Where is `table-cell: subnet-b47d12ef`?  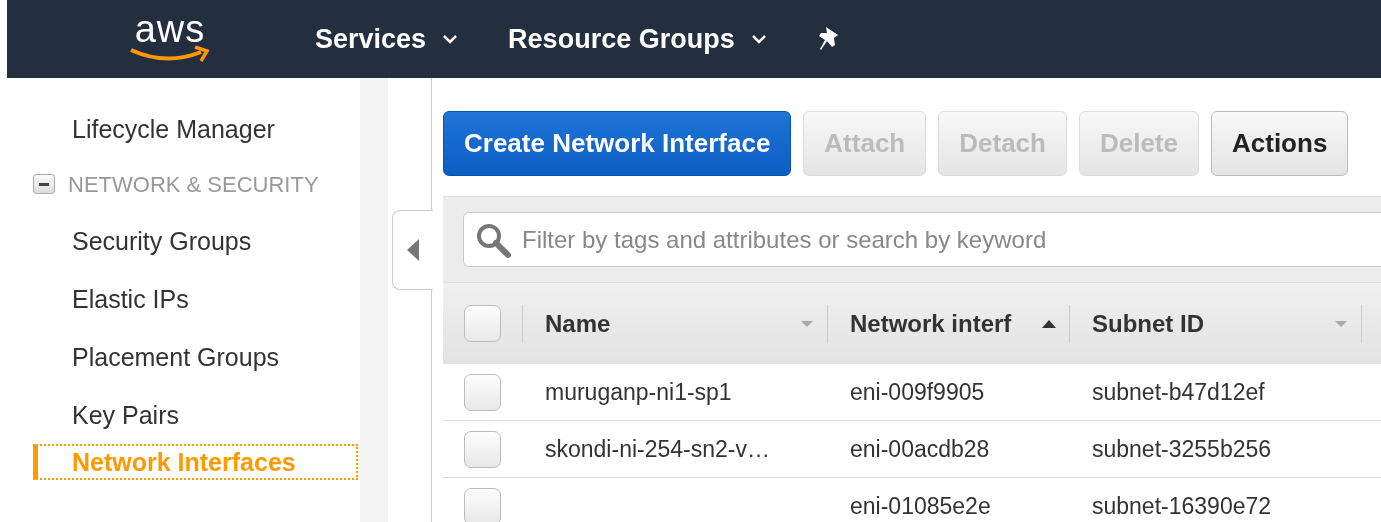 table-cell: subnet-b47d12ef is located at coordinates (1178, 391).